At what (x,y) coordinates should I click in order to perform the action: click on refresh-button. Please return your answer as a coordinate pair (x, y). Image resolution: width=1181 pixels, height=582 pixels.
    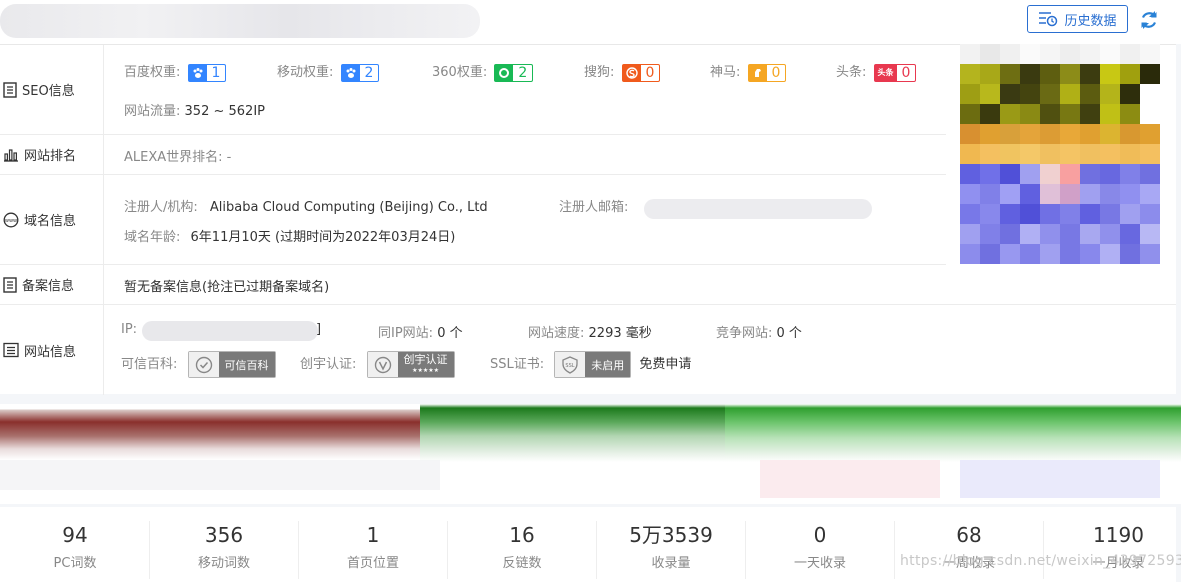
    Looking at the image, I should click on (1149, 20).